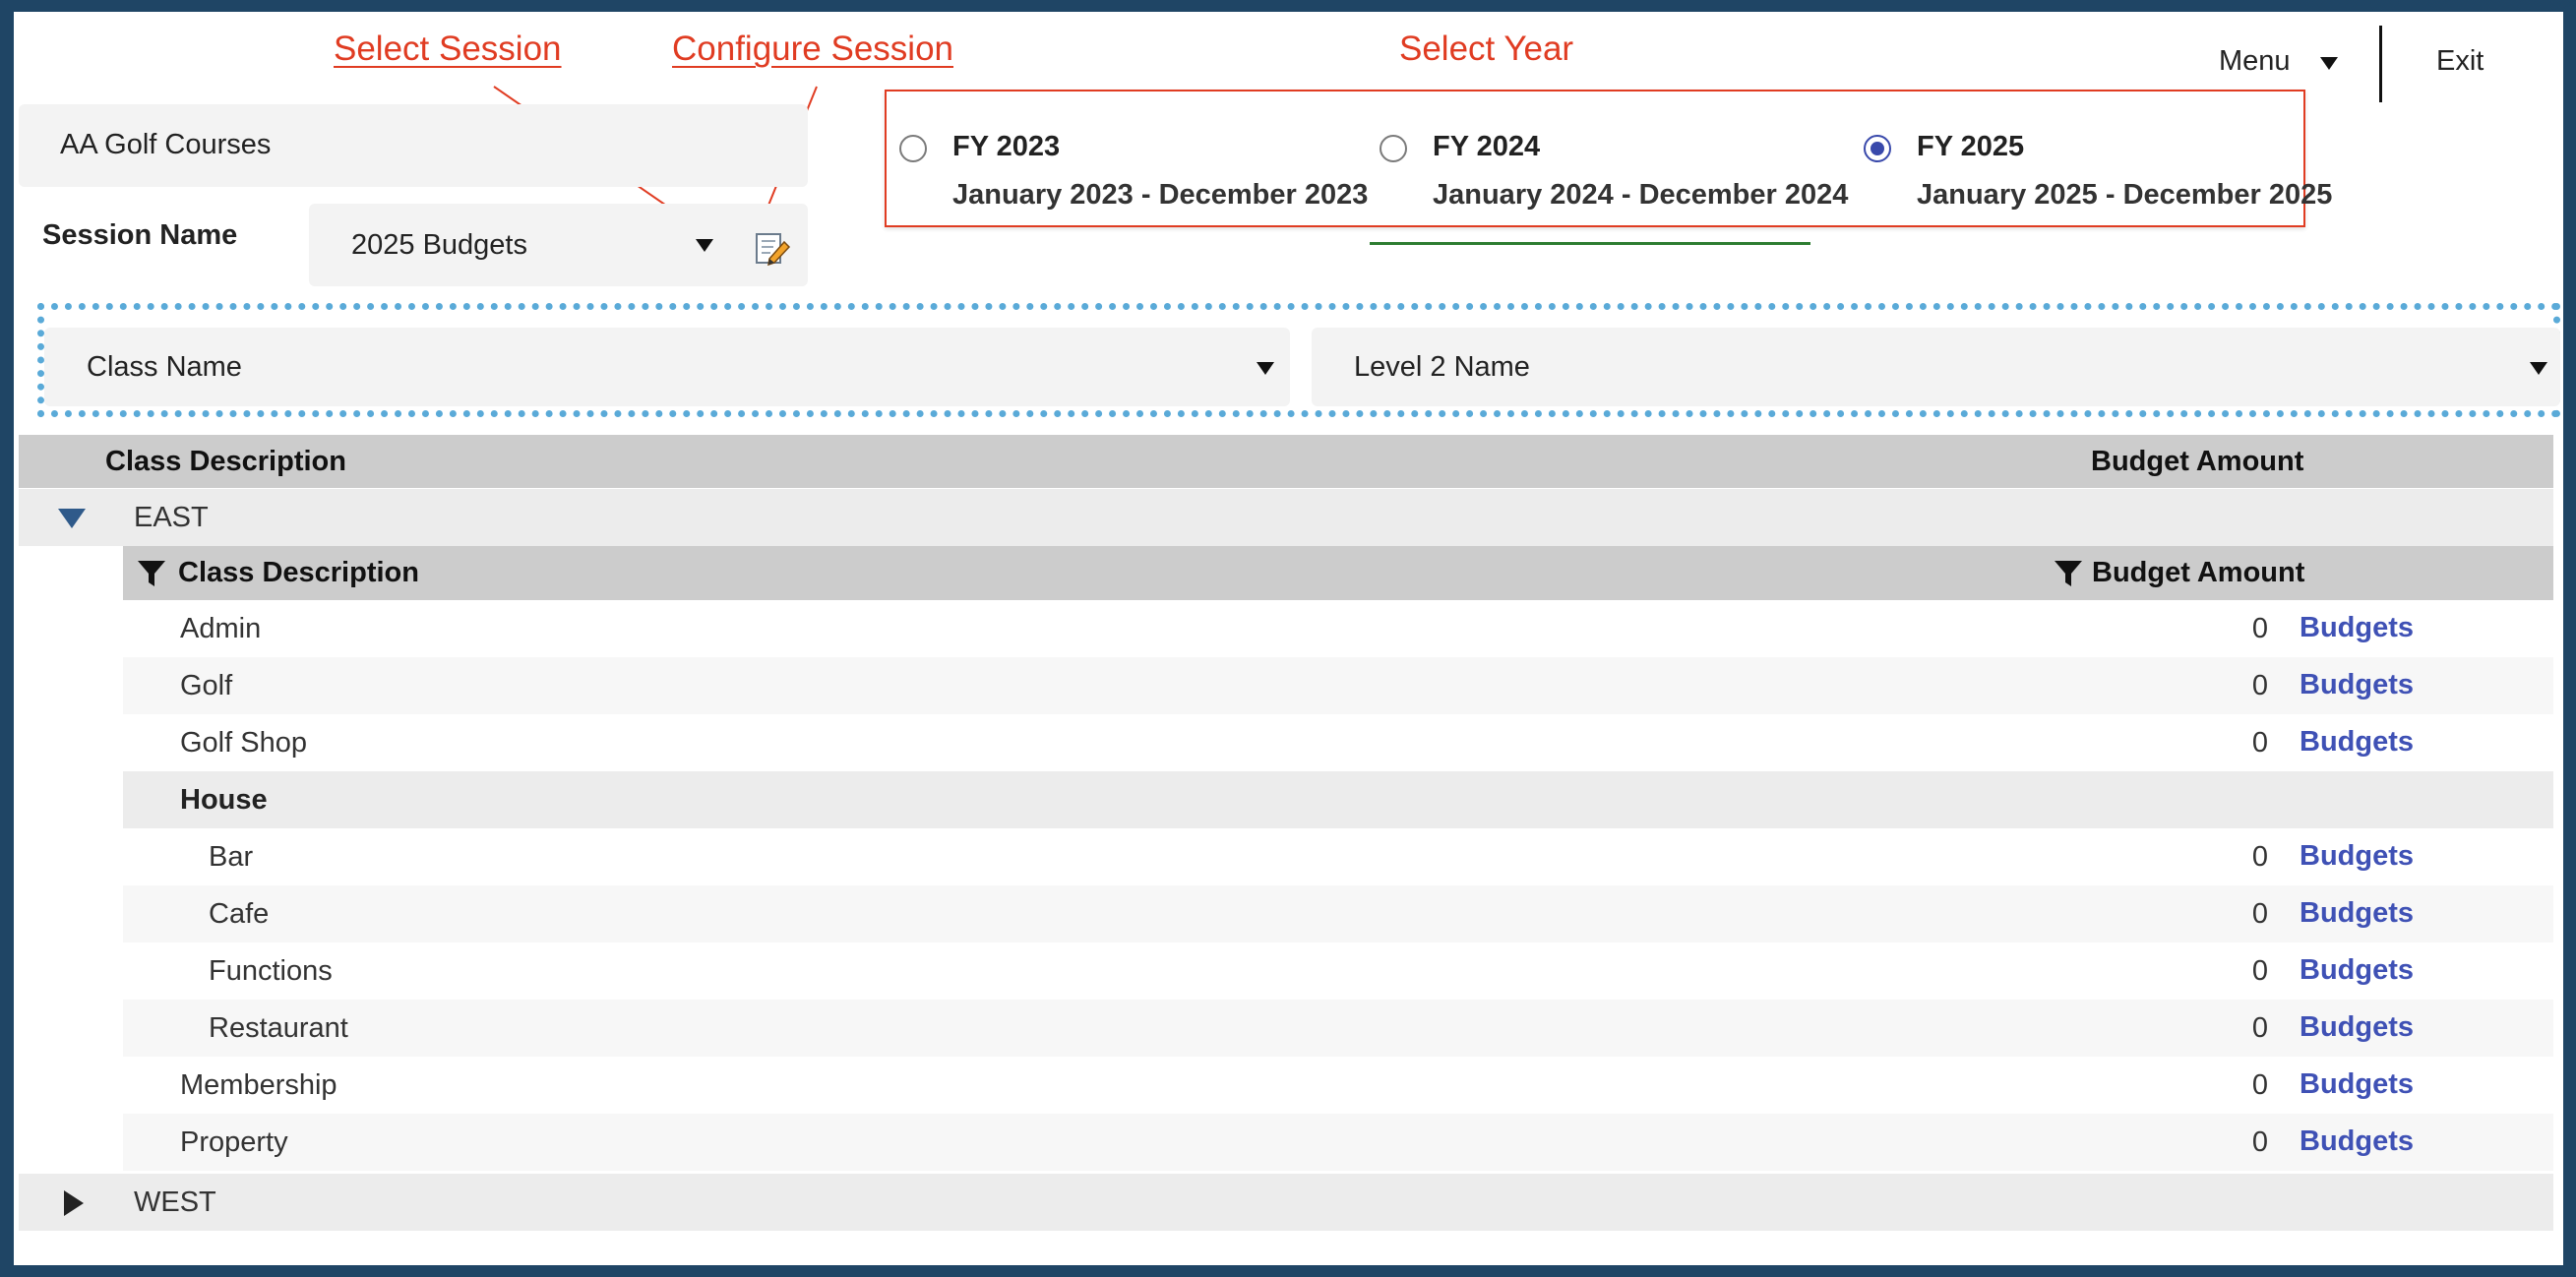 The height and width of the screenshot is (1277, 2576). What do you see at coordinates (1286, 517) in the screenshot?
I see `group-row-east: EAST` at bounding box center [1286, 517].